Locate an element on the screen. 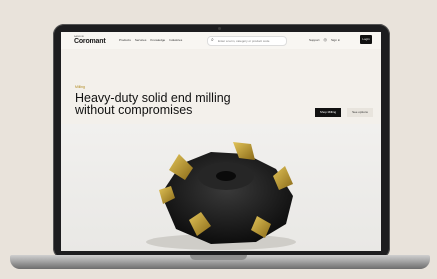 This screenshot has height=279, width=437. login-button: Login is located at coordinates (366, 39).